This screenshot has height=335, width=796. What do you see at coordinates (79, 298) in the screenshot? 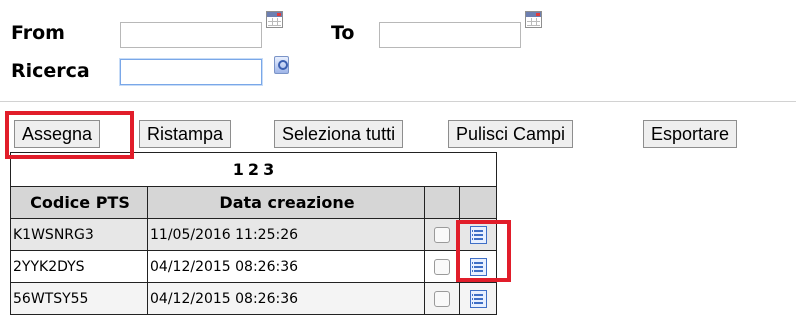
I see `cell-code: 56WTSY55` at bounding box center [79, 298].